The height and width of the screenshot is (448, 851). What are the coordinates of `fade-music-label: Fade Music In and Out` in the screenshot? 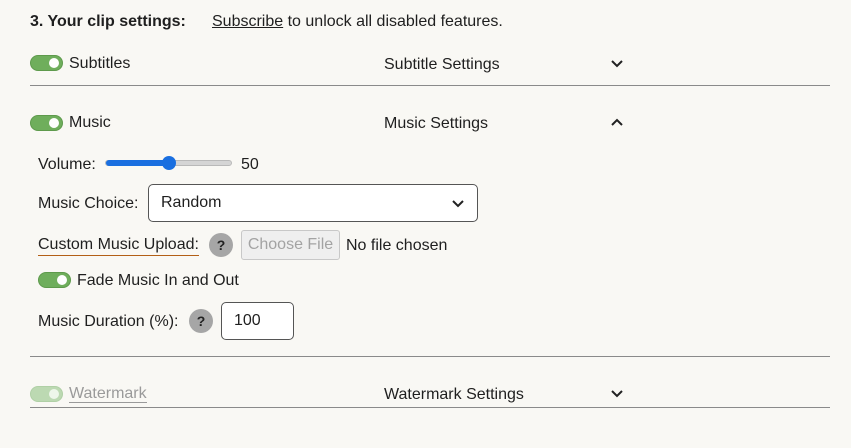 It's located at (158, 280).